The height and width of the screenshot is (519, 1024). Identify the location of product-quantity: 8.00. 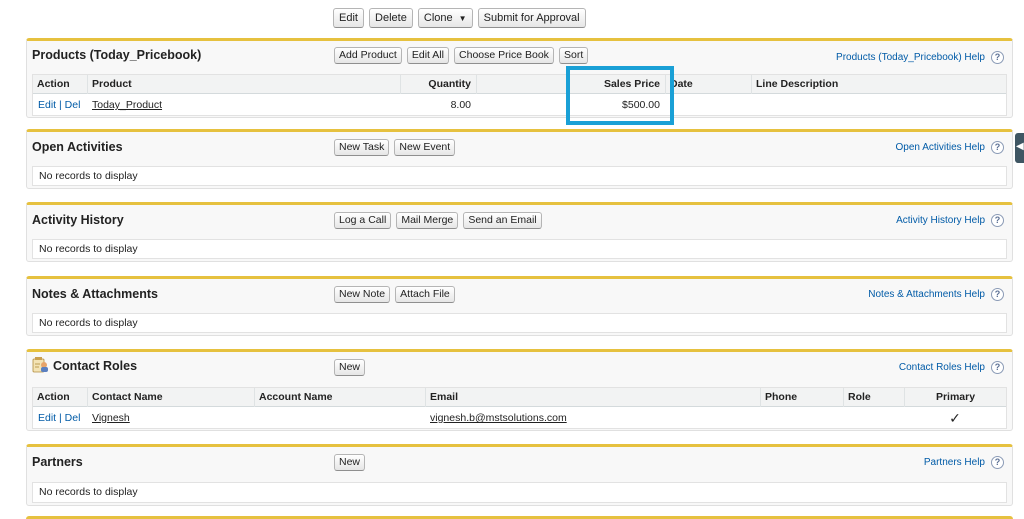
(460, 105).